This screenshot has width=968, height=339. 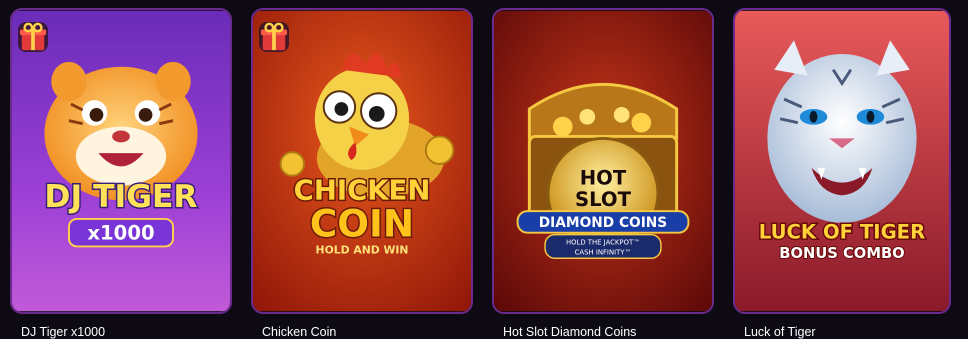 What do you see at coordinates (603, 242) in the screenshot?
I see `hot-slot-art-tagline-1: HOLD THE JACKPOT™` at bounding box center [603, 242].